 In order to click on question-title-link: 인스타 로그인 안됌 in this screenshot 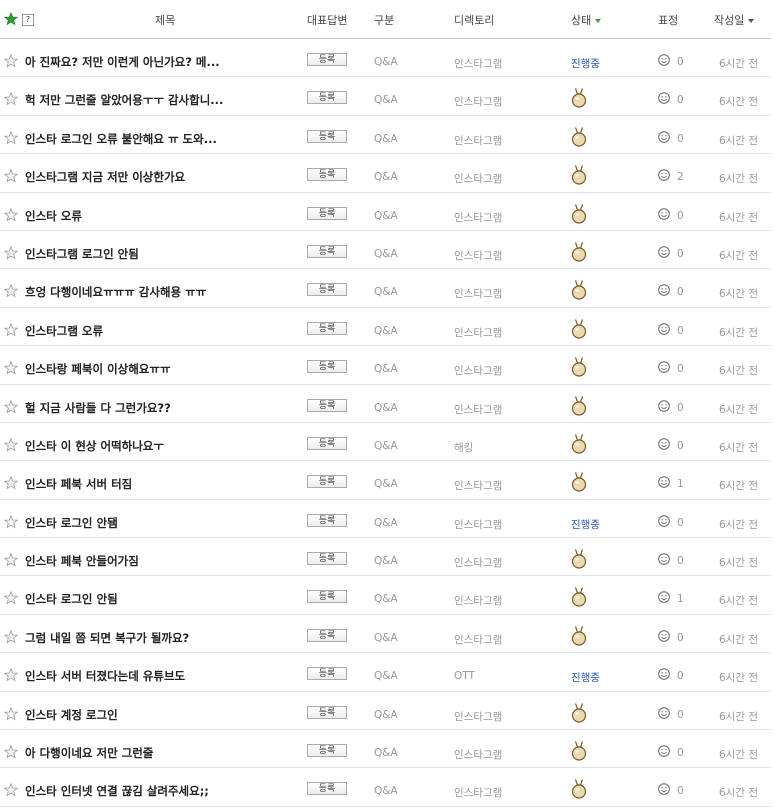, I will do `click(71, 523)`.